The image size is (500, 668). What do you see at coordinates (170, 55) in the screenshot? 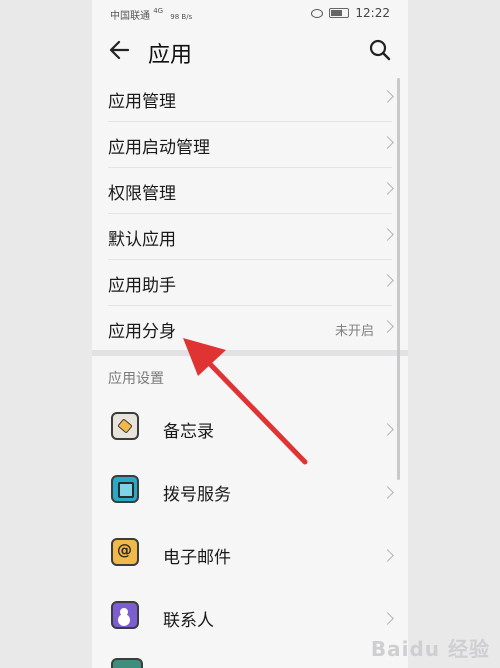
I see `page-title: 应用` at bounding box center [170, 55].